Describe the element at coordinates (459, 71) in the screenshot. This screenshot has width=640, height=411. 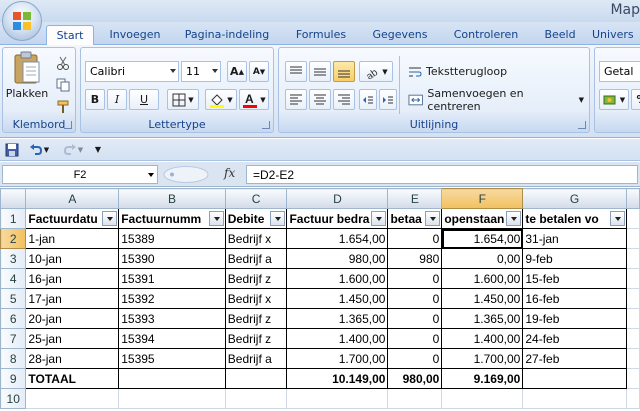
I see `wrap-text-button: Tekstterugloop` at that location.